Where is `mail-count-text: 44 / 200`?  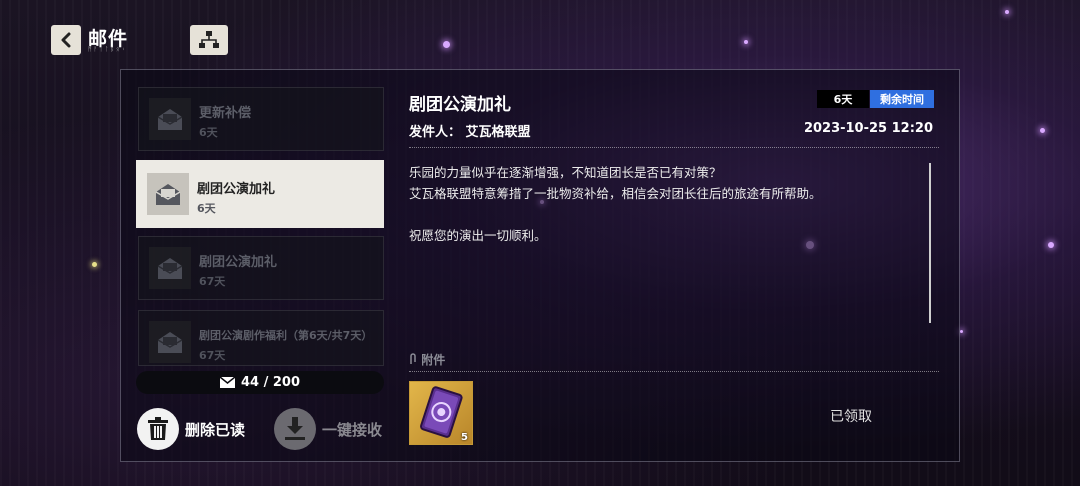 mail-count-text: 44 / 200 is located at coordinates (270, 382).